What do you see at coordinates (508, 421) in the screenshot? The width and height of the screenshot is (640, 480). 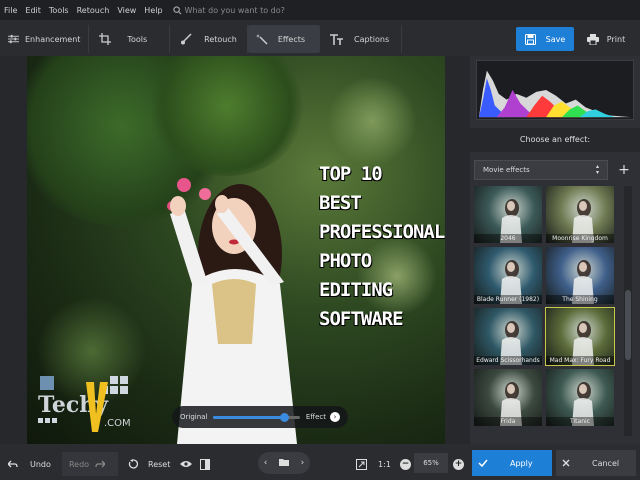 I see `effect-label: Frida` at bounding box center [508, 421].